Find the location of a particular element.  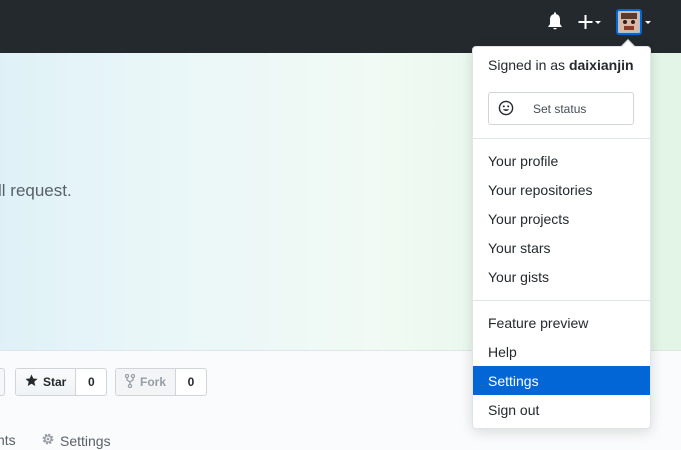

tab-settings: Settings is located at coordinates (76, 440).